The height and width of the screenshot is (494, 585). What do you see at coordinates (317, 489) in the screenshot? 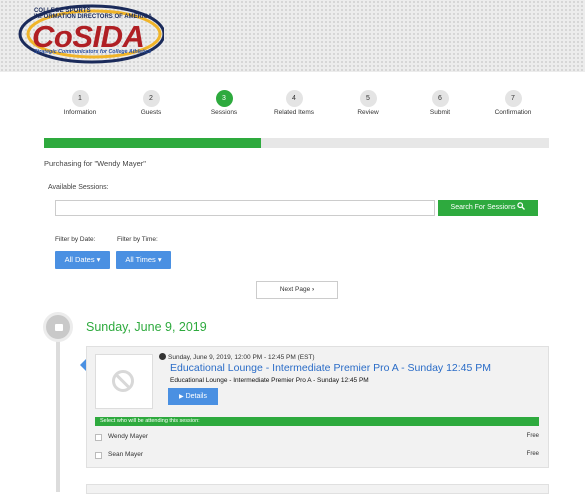
I see `next-session-card` at bounding box center [317, 489].